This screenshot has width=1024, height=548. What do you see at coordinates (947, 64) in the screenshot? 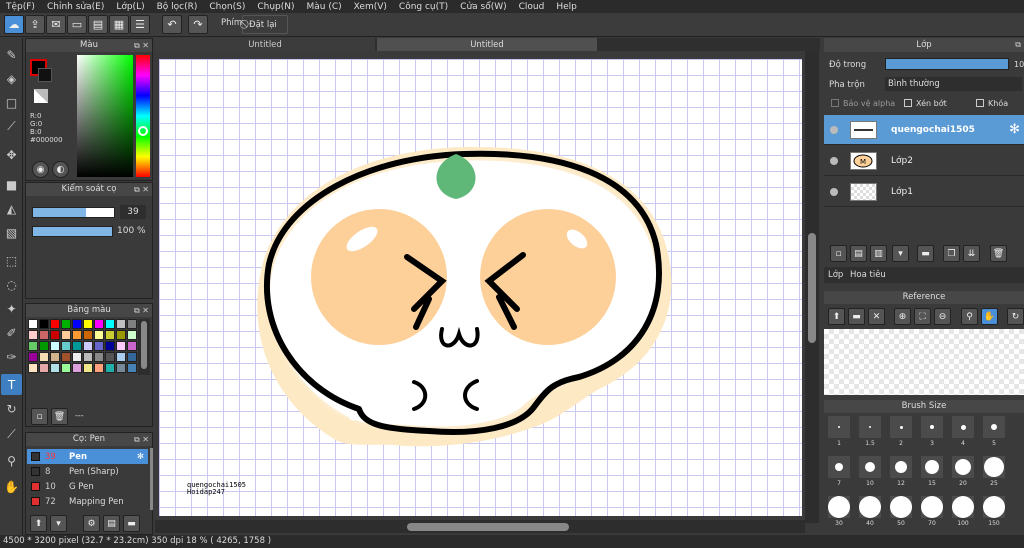
I see `layer-opacity-slider` at bounding box center [947, 64].